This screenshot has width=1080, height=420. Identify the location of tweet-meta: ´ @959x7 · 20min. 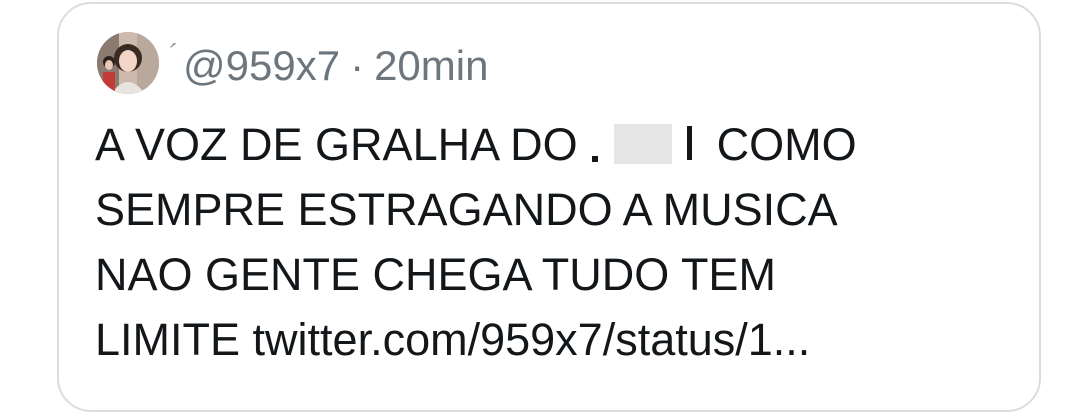
(328, 66).